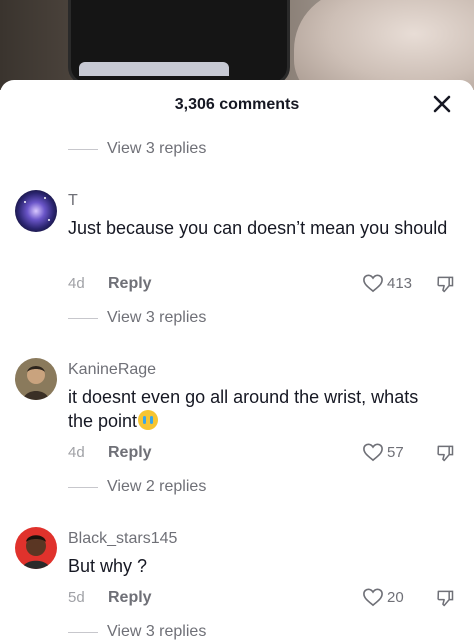  I want to click on like-count: 57, so click(395, 452).